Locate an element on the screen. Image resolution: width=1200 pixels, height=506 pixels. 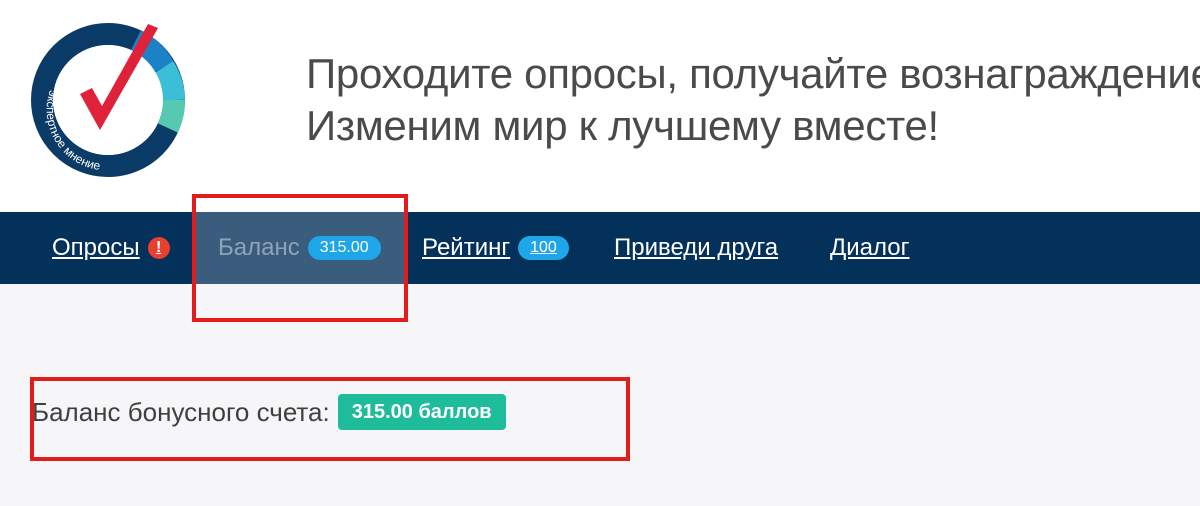
nav-invite-label: Приведи друга is located at coordinates (696, 248).